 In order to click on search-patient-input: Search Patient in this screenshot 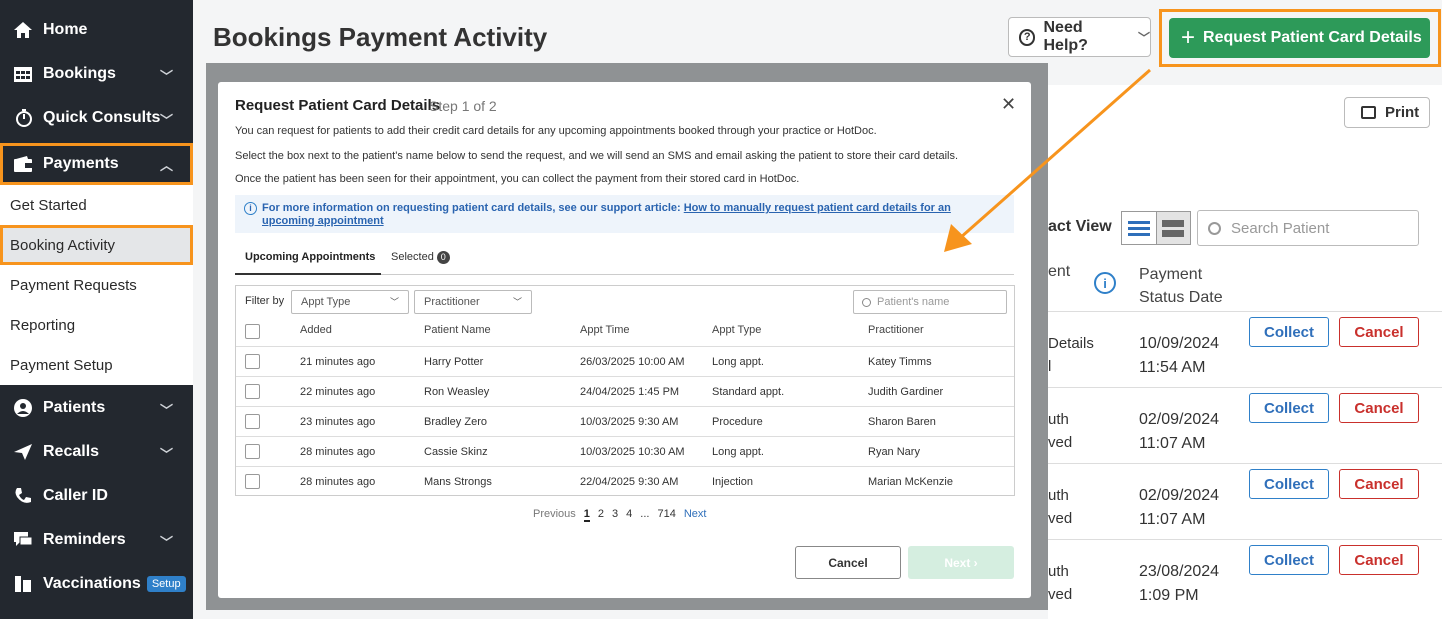, I will do `click(1308, 228)`.